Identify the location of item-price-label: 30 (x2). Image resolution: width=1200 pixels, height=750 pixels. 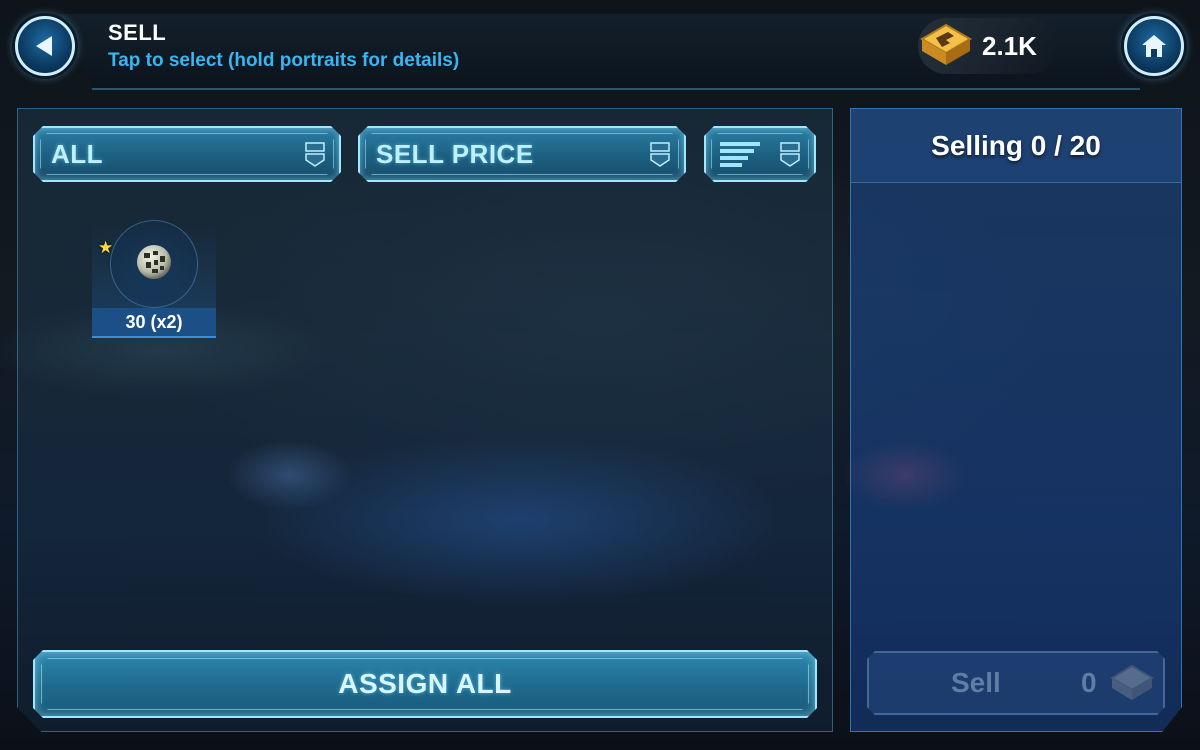
(154, 323).